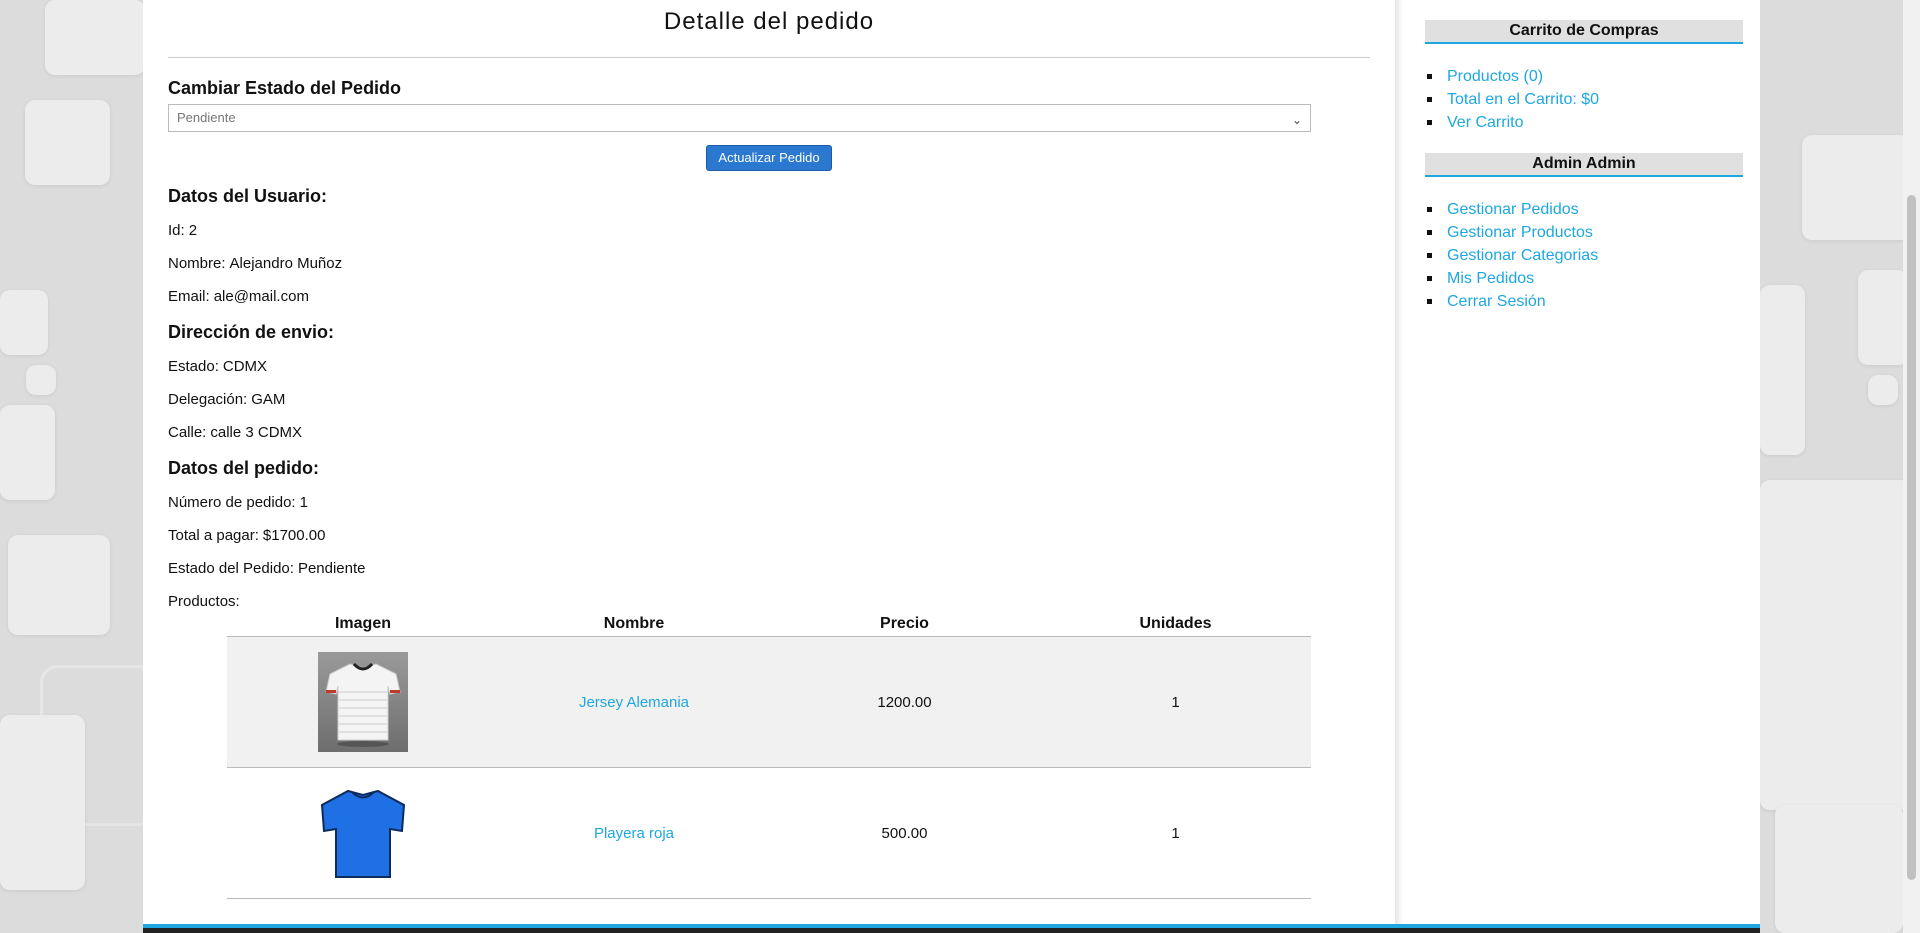 The image size is (1920, 933). I want to click on white-jersey-image, so click(363, 702).